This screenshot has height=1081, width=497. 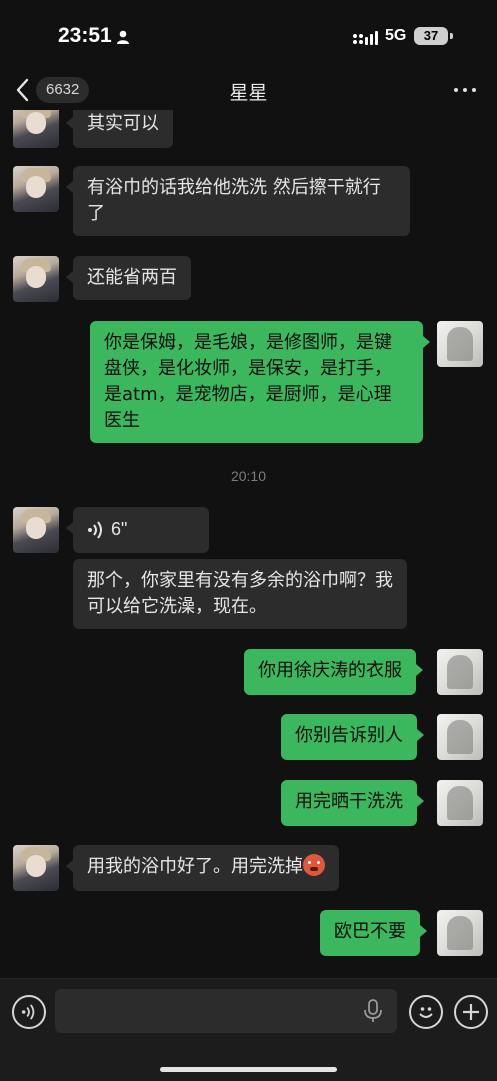 What do you see at coordinates (426, 1012) in the screenshot?
I see `emoji-face-icon` at bounding box center [426, 1012].